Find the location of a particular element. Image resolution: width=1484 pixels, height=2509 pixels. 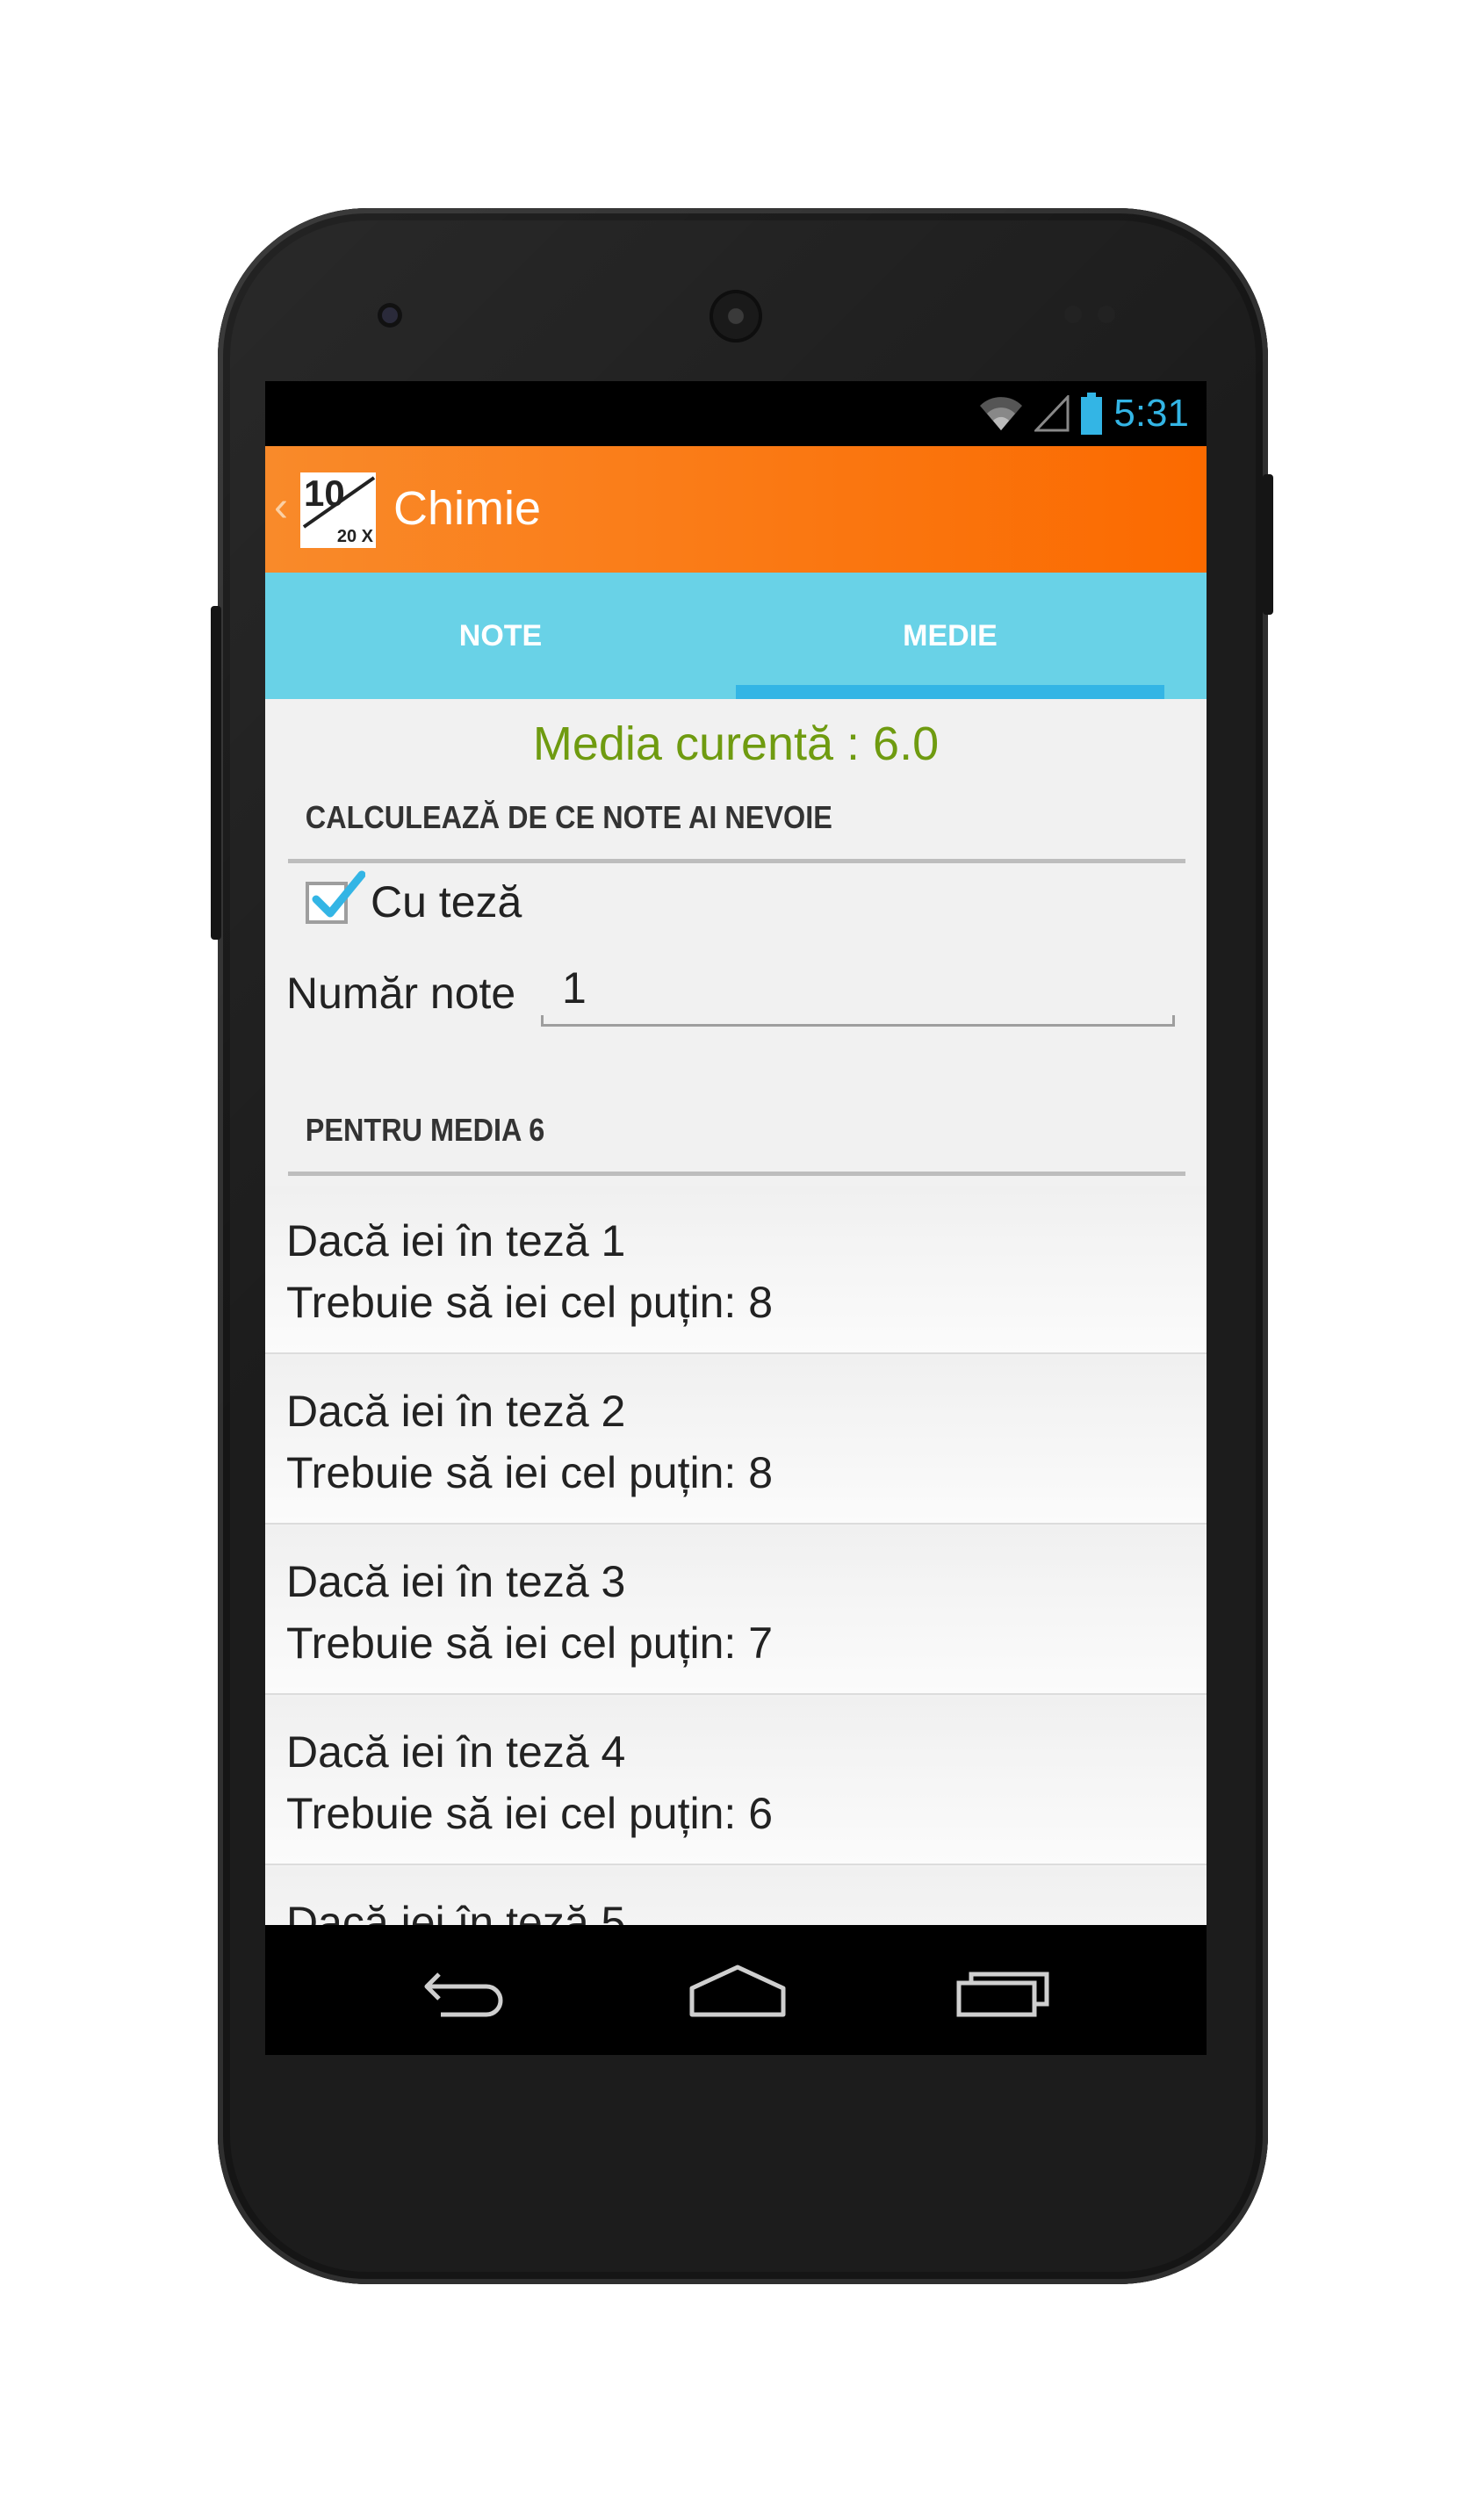

wifi-icon is located at coordinates (1001, 413).